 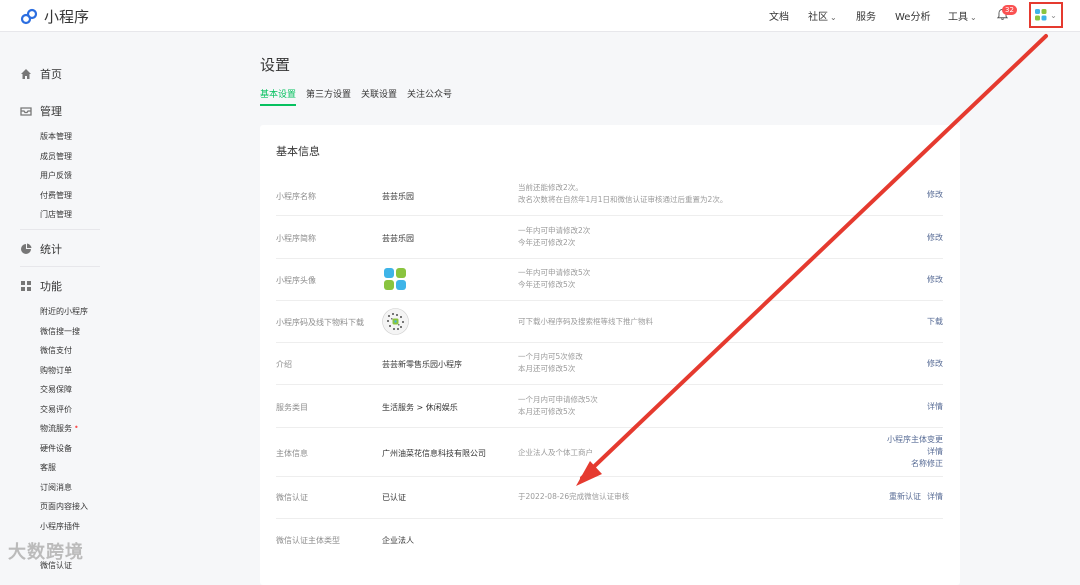 What do you see at coordinates (275, 65) in the screenshot?
I see `page-title: 设置` at bounding box center [275, 65].